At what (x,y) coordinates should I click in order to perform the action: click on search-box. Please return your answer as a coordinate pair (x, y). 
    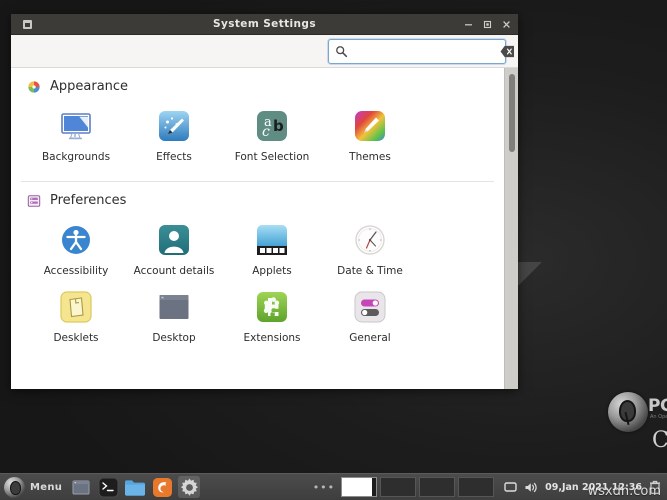
    Looking at the image, I should click on (421, 51).